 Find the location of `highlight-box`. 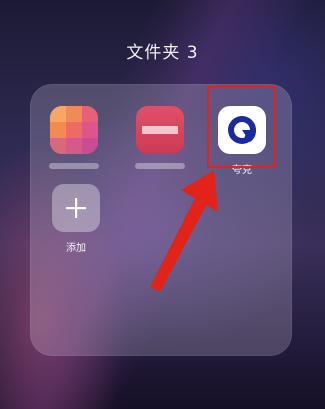

highlight-box is located at coordinates (241, 127).